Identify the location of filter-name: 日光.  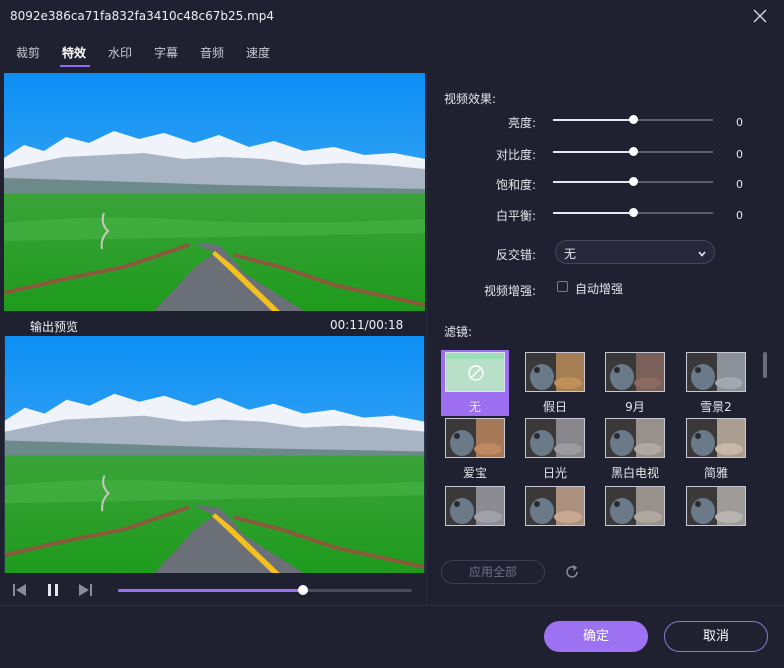
(554, 473).